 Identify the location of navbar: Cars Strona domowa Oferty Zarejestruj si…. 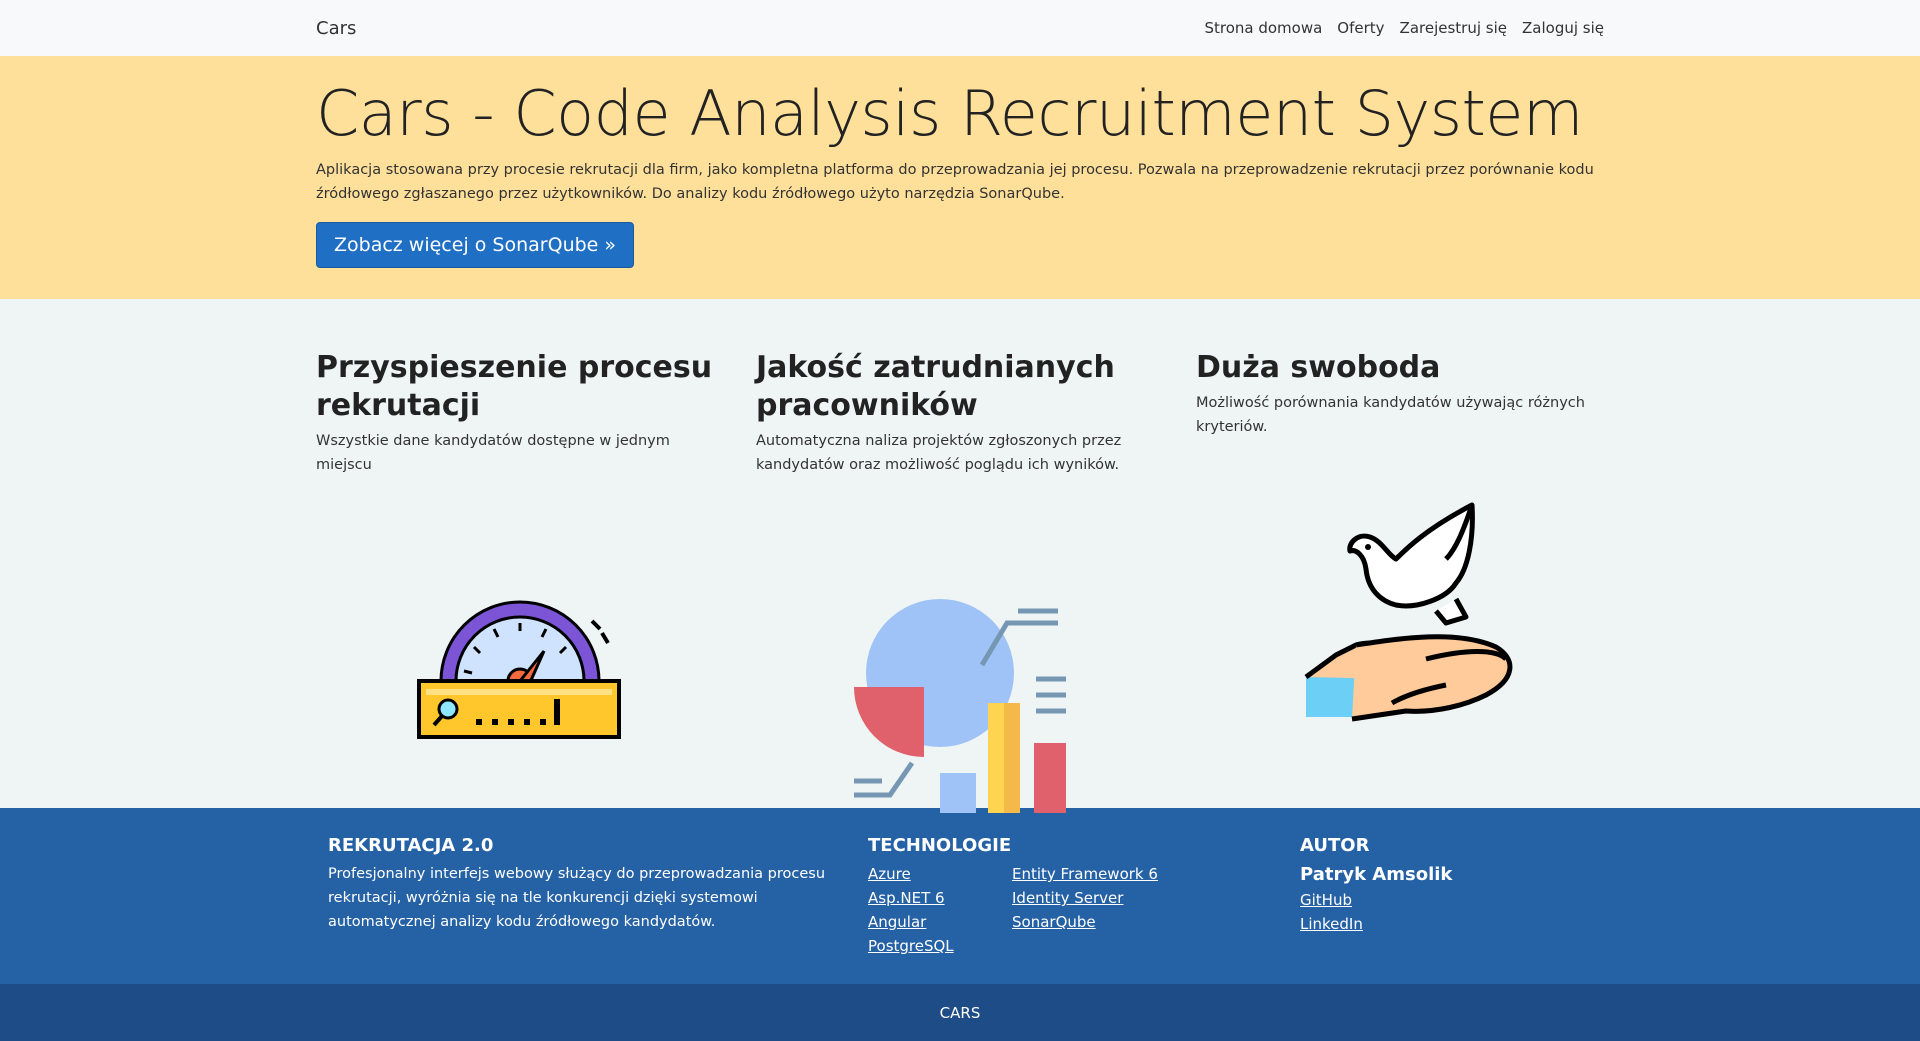
(960, 28).